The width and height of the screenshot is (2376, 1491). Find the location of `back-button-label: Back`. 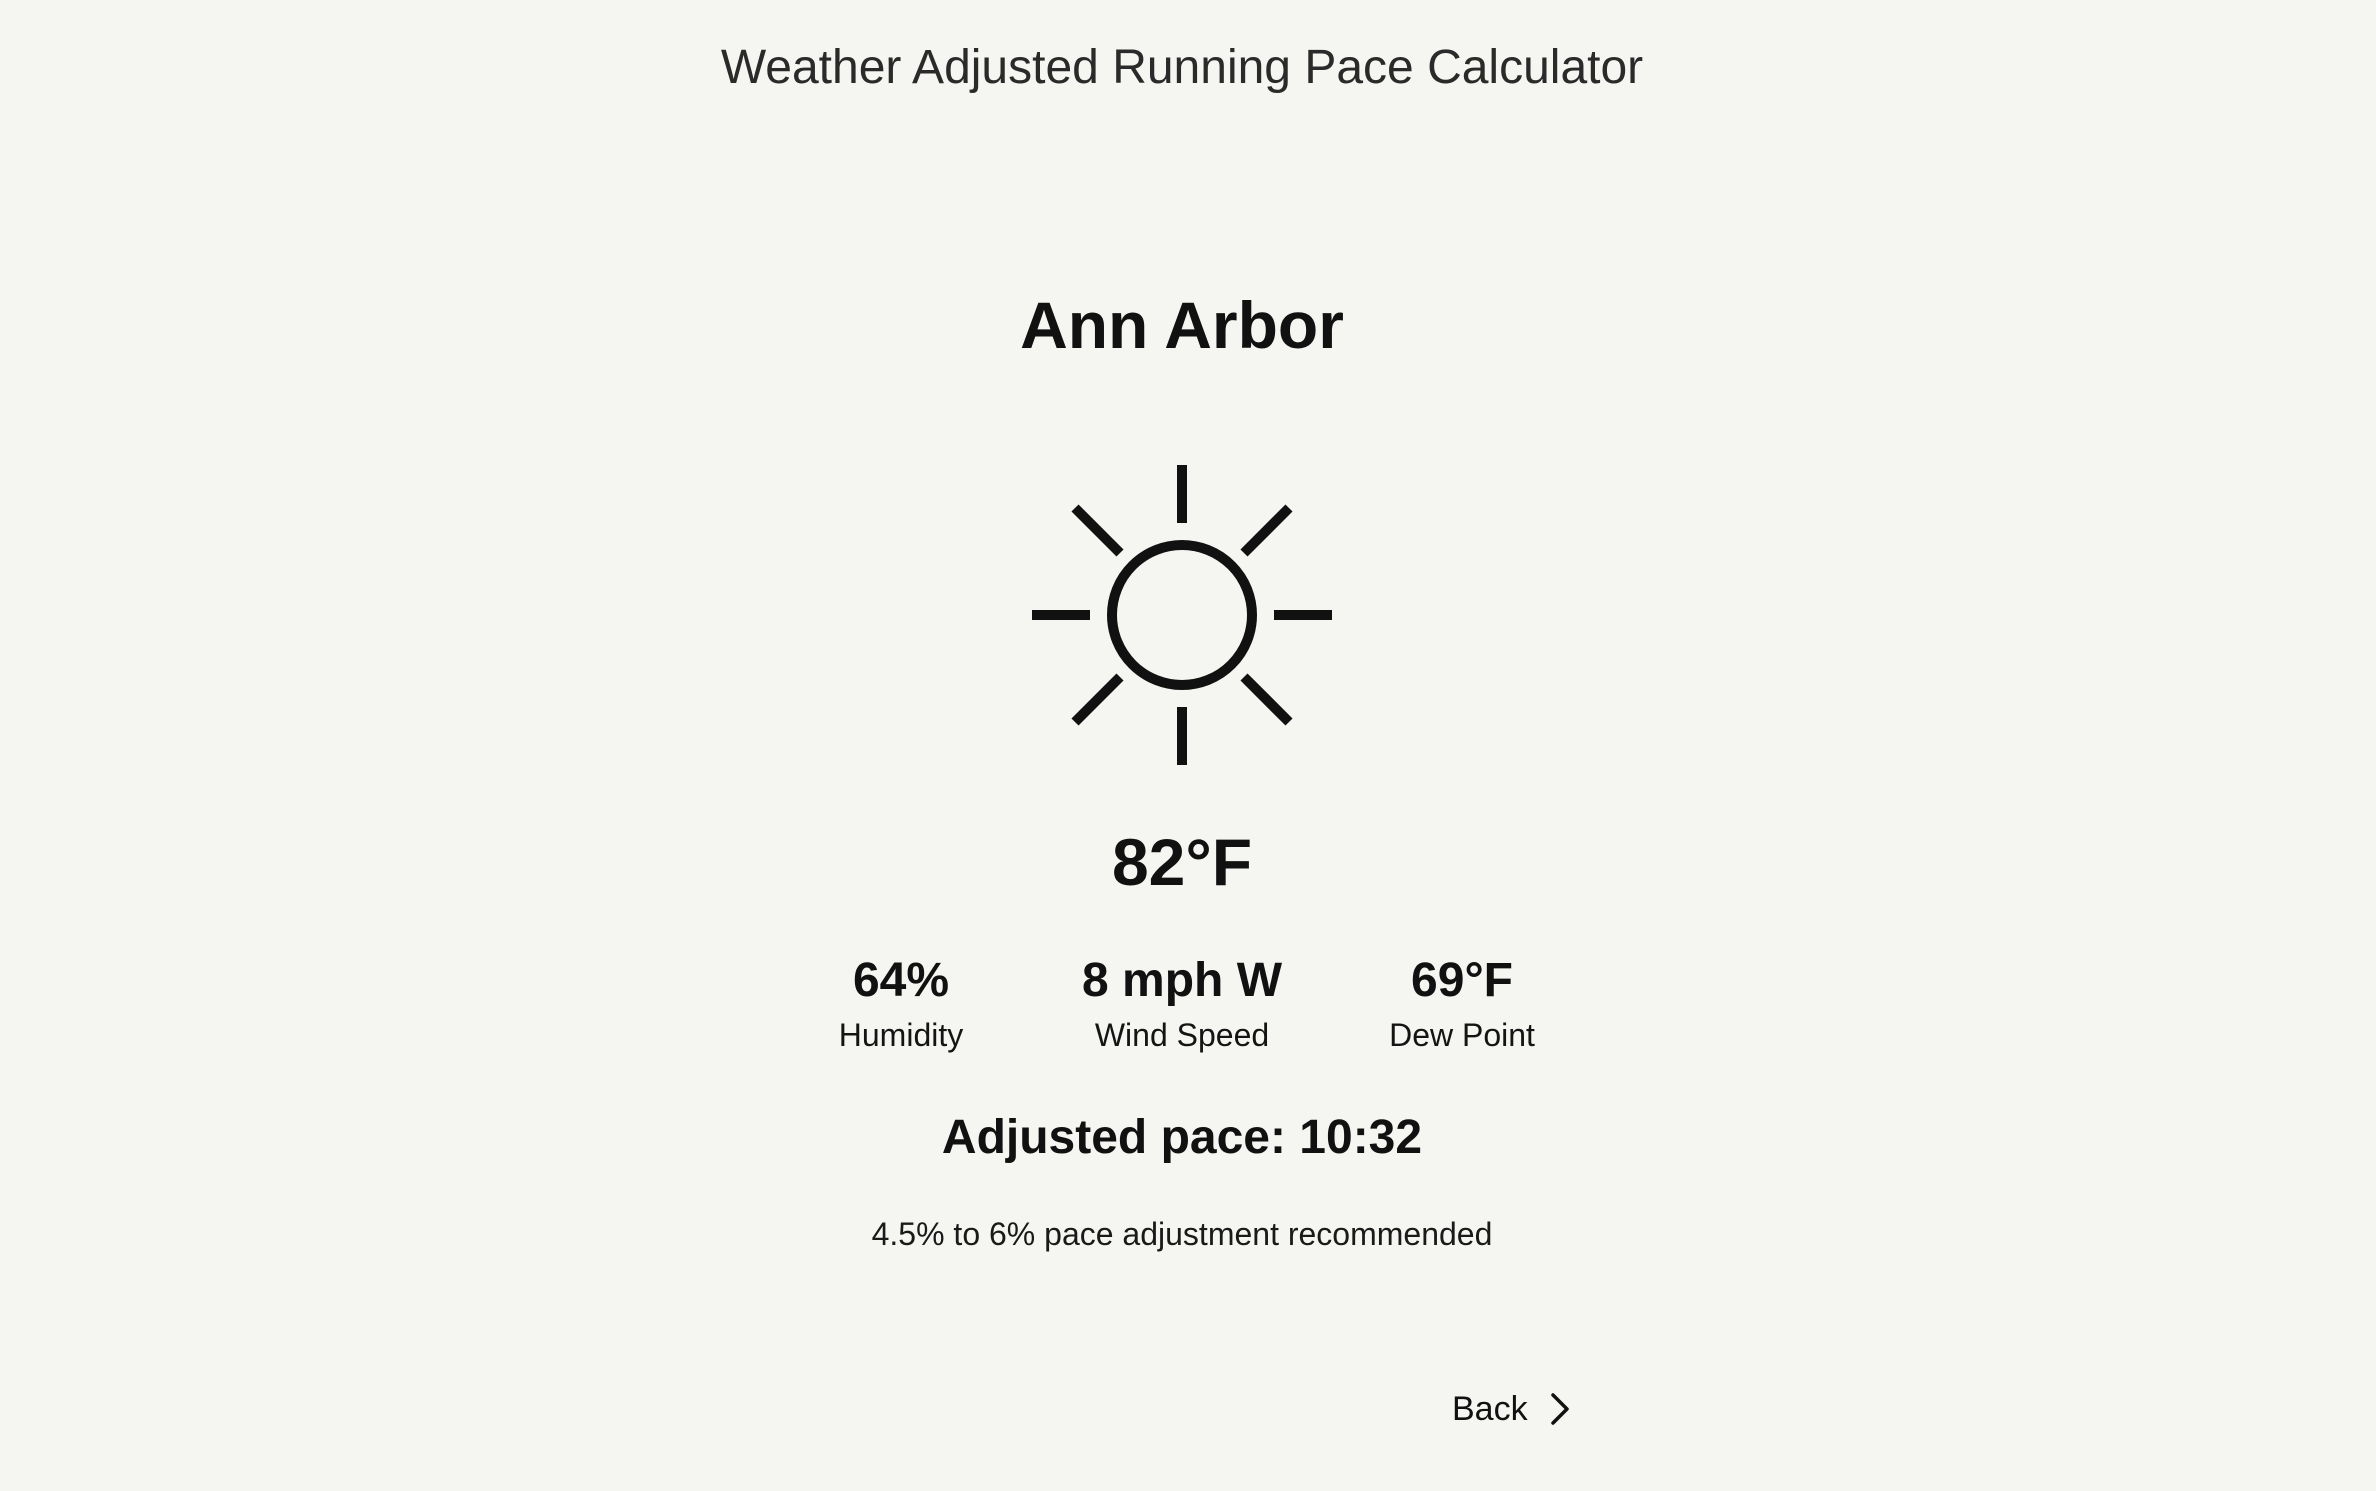

back-button-label: Back is located at coordinates (1490, 1409).